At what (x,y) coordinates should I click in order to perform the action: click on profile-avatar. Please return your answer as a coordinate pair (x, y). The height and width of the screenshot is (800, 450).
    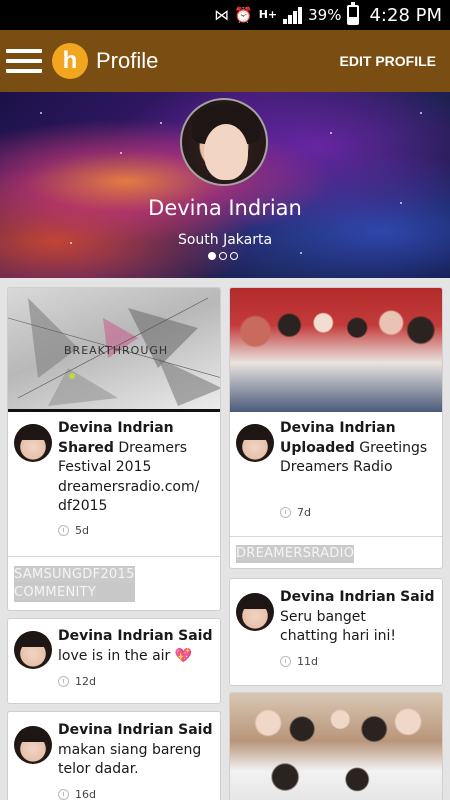
    Looking at the image, I should click on (224, 142).